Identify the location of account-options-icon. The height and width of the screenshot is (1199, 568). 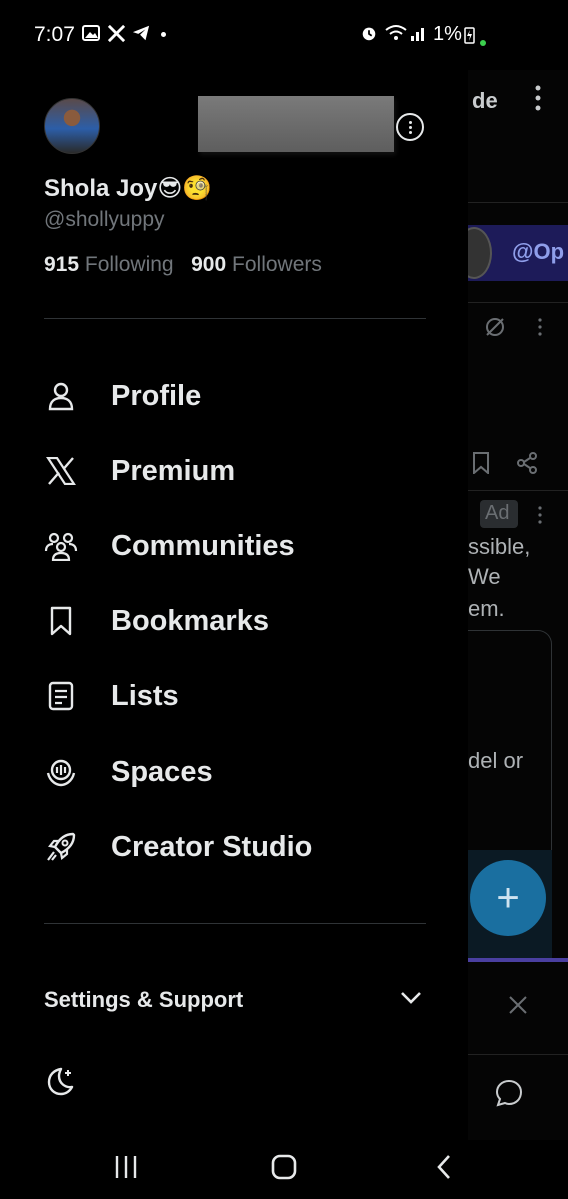
(410, 127).